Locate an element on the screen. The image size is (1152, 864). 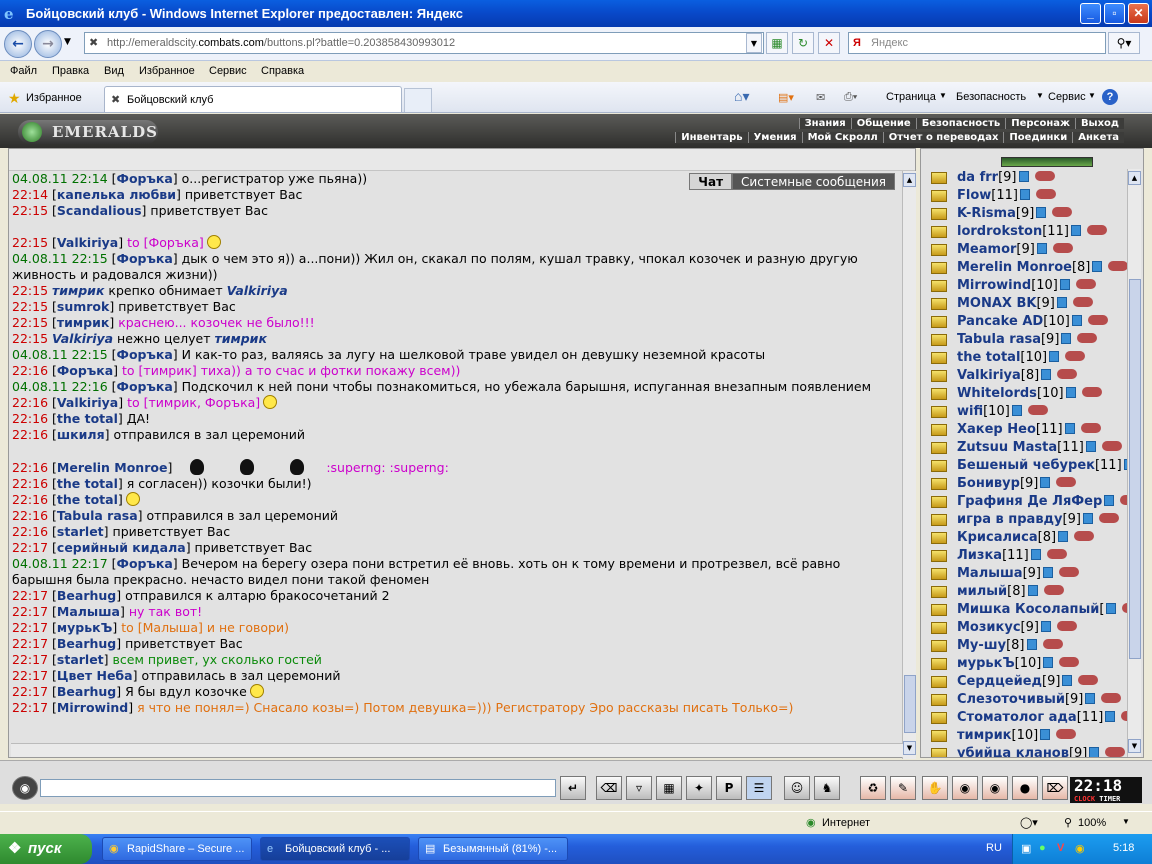
chat-nick: starlet is located at coordinates (80, 531).